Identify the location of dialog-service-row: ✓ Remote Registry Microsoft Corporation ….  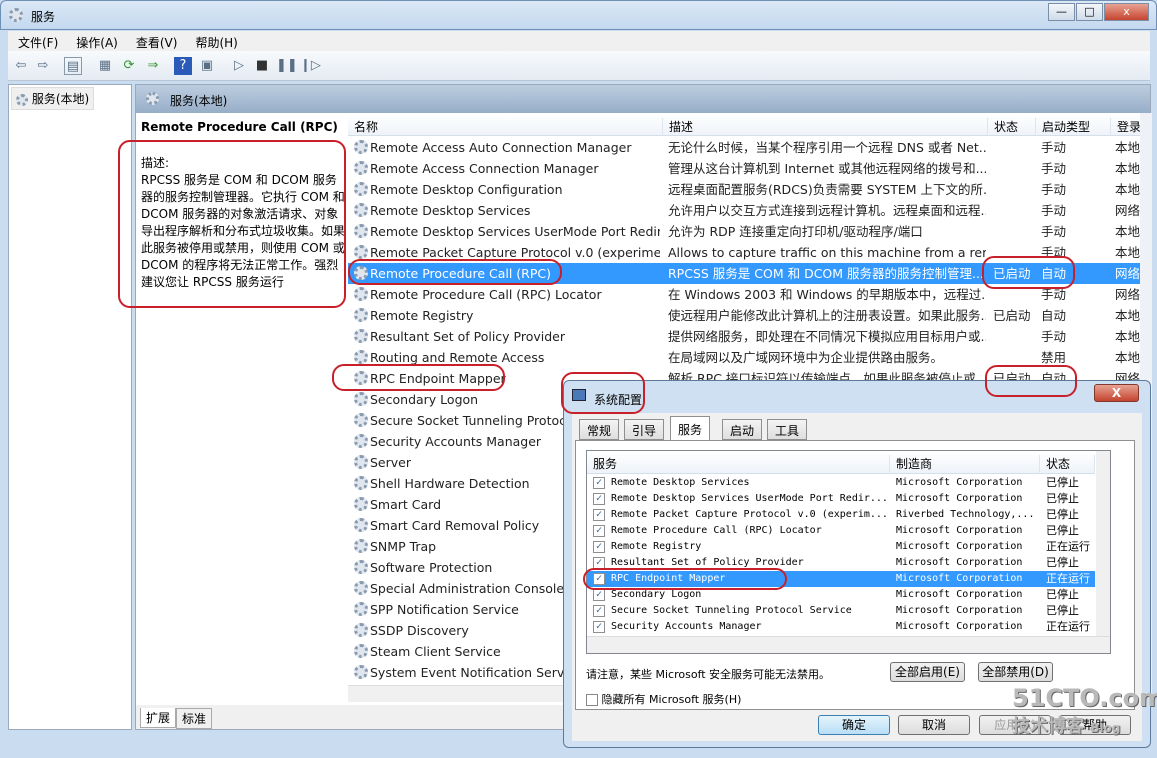
(841, 547).